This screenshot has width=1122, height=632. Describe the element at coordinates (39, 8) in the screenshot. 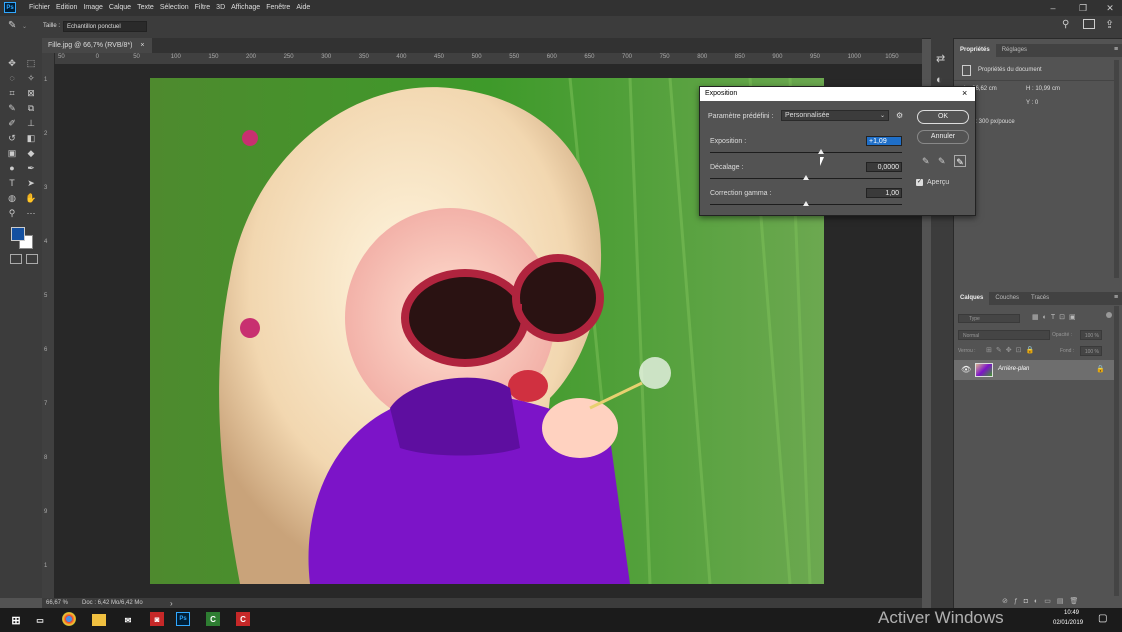

I see `menu-fichier: Fichier` at that location.